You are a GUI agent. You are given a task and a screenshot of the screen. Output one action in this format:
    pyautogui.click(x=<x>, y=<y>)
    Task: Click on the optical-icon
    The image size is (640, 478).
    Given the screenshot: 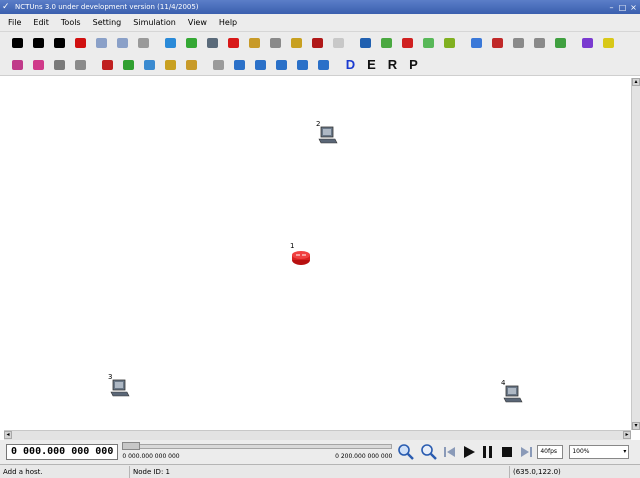 What is the action you would take?
    pyautogui.click(x=476, y=43)
    